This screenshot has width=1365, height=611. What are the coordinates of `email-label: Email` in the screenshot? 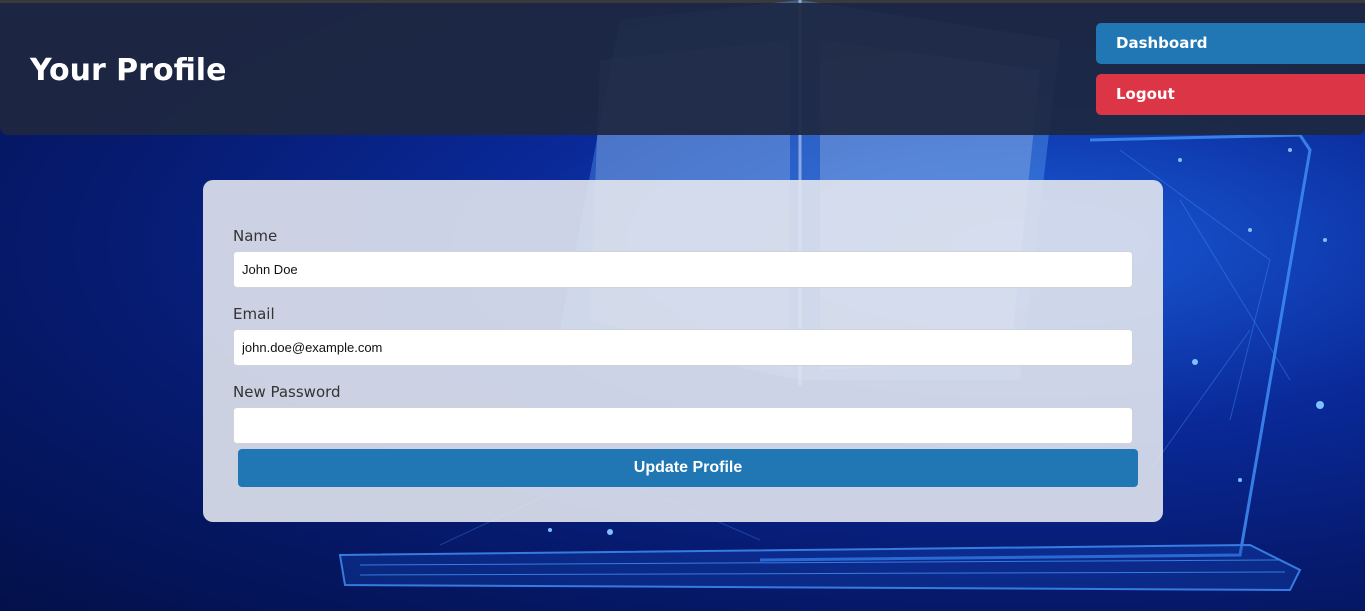 It's located at (254, 314).